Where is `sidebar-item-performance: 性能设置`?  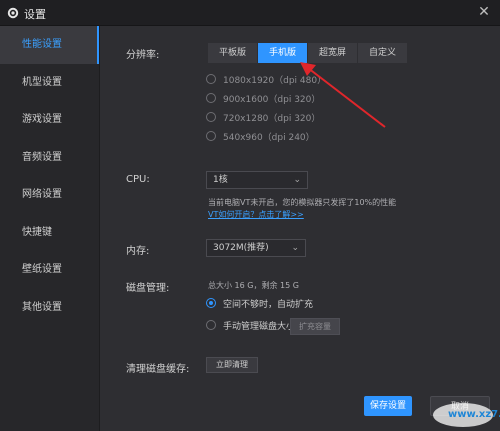
sidebar-item-performance: 性能设置 is located at coordinates (49, 45).